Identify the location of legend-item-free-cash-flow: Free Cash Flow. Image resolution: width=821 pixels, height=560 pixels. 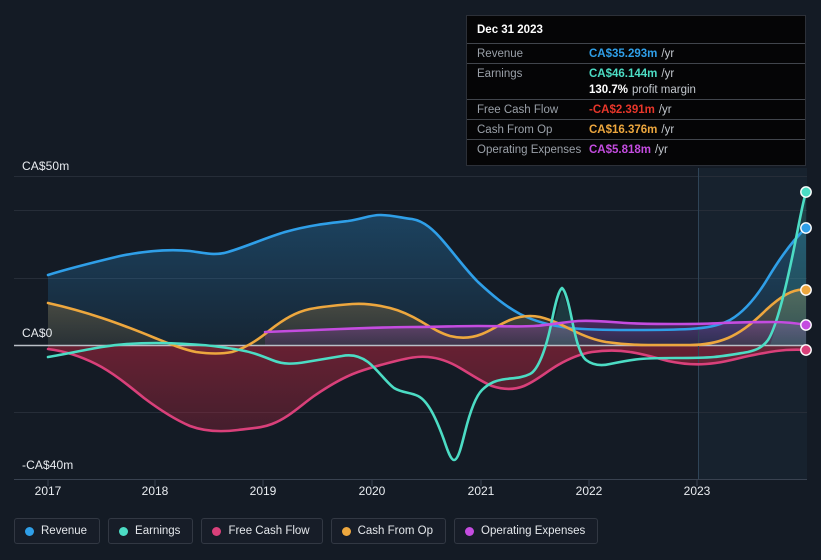
(262, 531).